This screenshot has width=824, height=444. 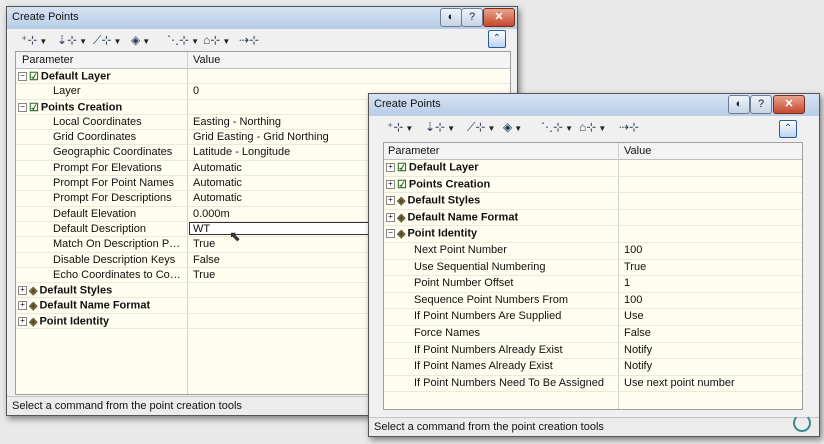 I want to click on property-value: Automatic, so click(x=217, y=198).